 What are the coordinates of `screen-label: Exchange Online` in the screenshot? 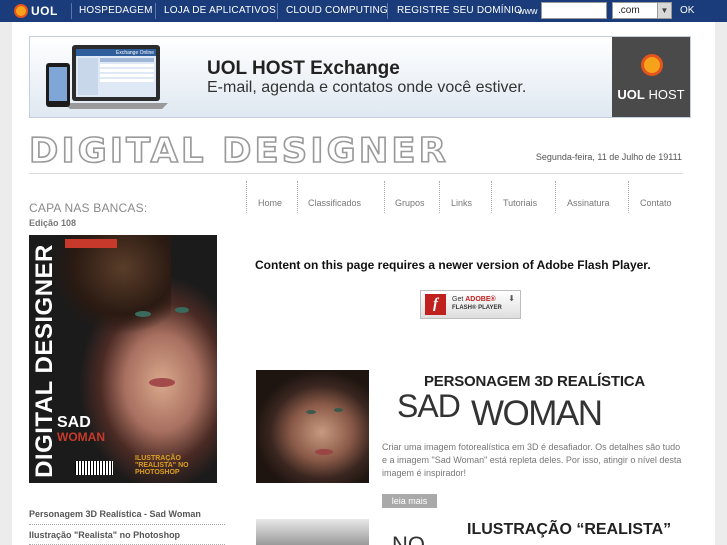 It's located at (135, 53).